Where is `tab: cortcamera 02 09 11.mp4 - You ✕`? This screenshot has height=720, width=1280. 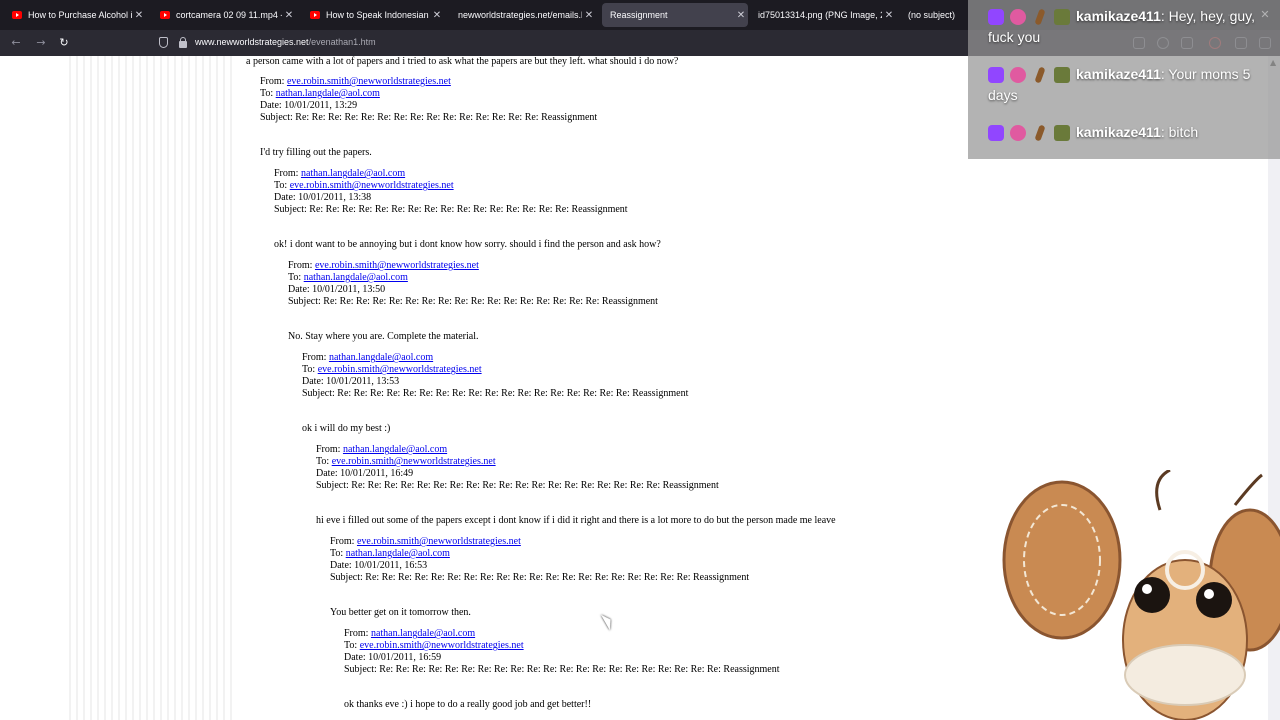 tab: cortcamera 02 09 11.mp4 - You ✕ is located at coordinates (224, 15).